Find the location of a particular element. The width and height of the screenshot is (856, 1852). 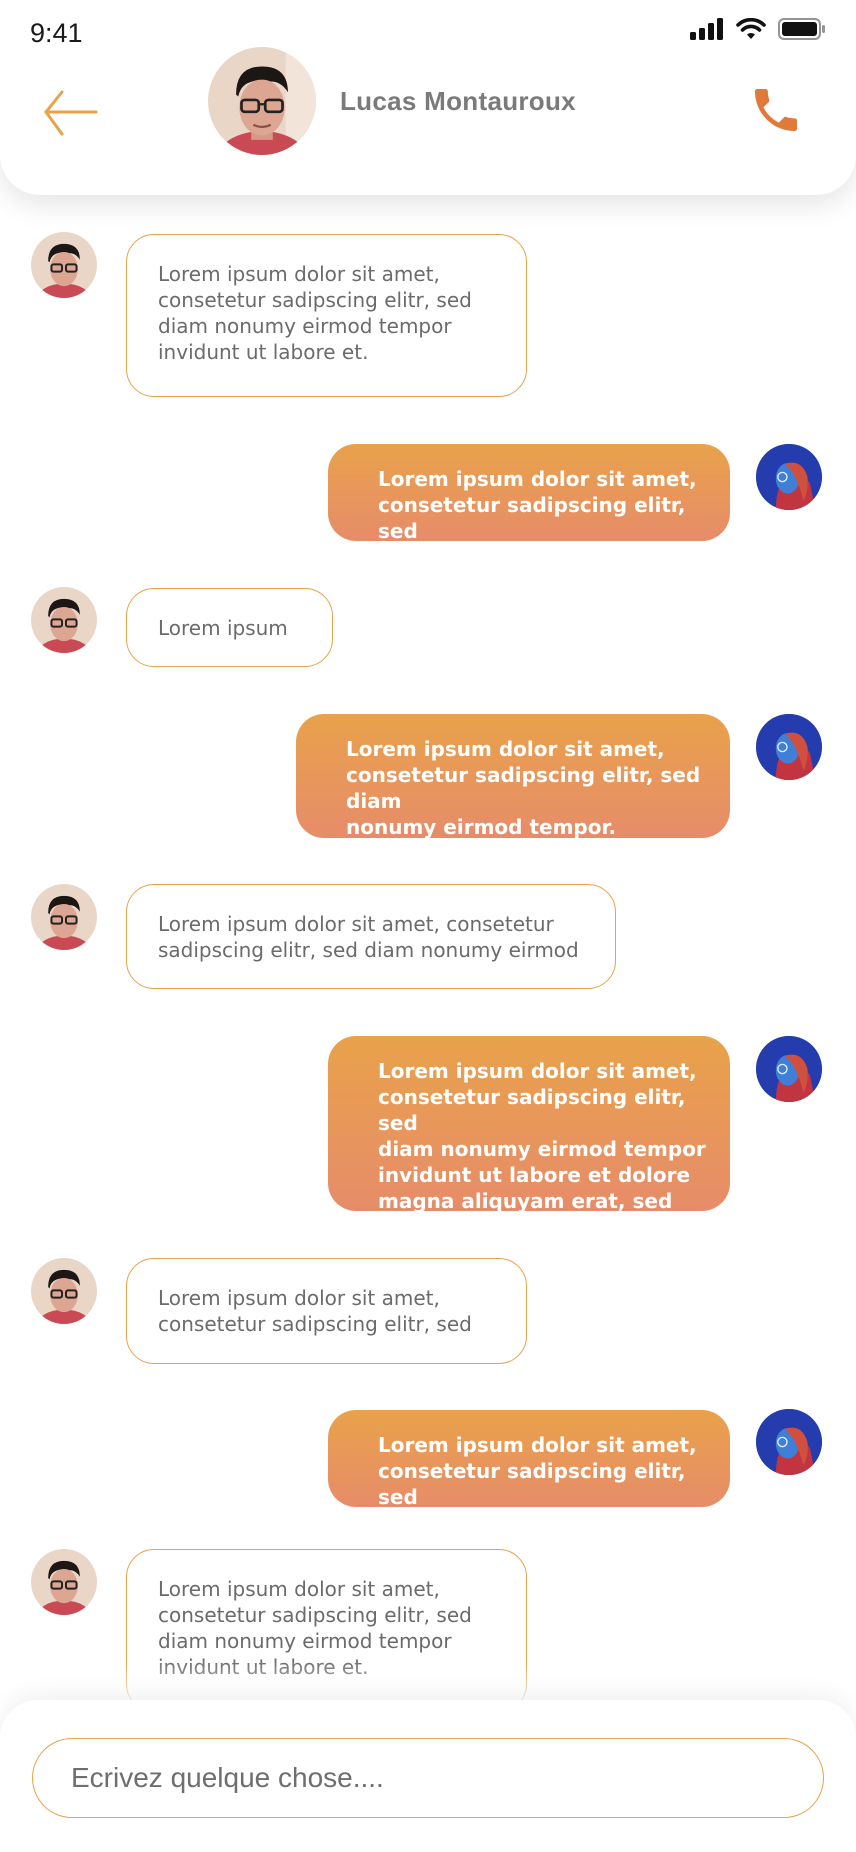

back-button is located at coordinates (70, 112).